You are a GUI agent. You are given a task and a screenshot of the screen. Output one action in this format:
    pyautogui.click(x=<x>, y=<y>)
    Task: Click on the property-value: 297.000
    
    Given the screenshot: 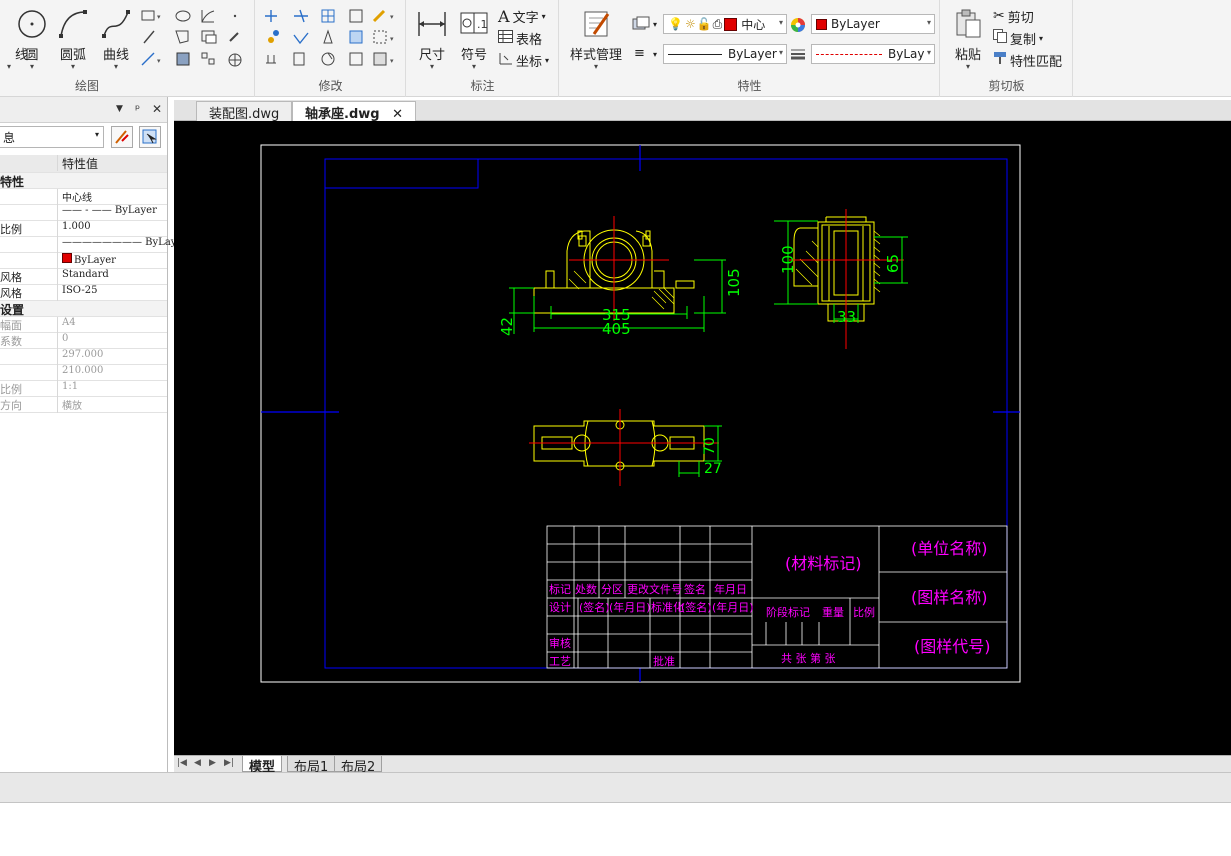 What is the action you would take?
    pyautogui.click(x=83, y=354)
    